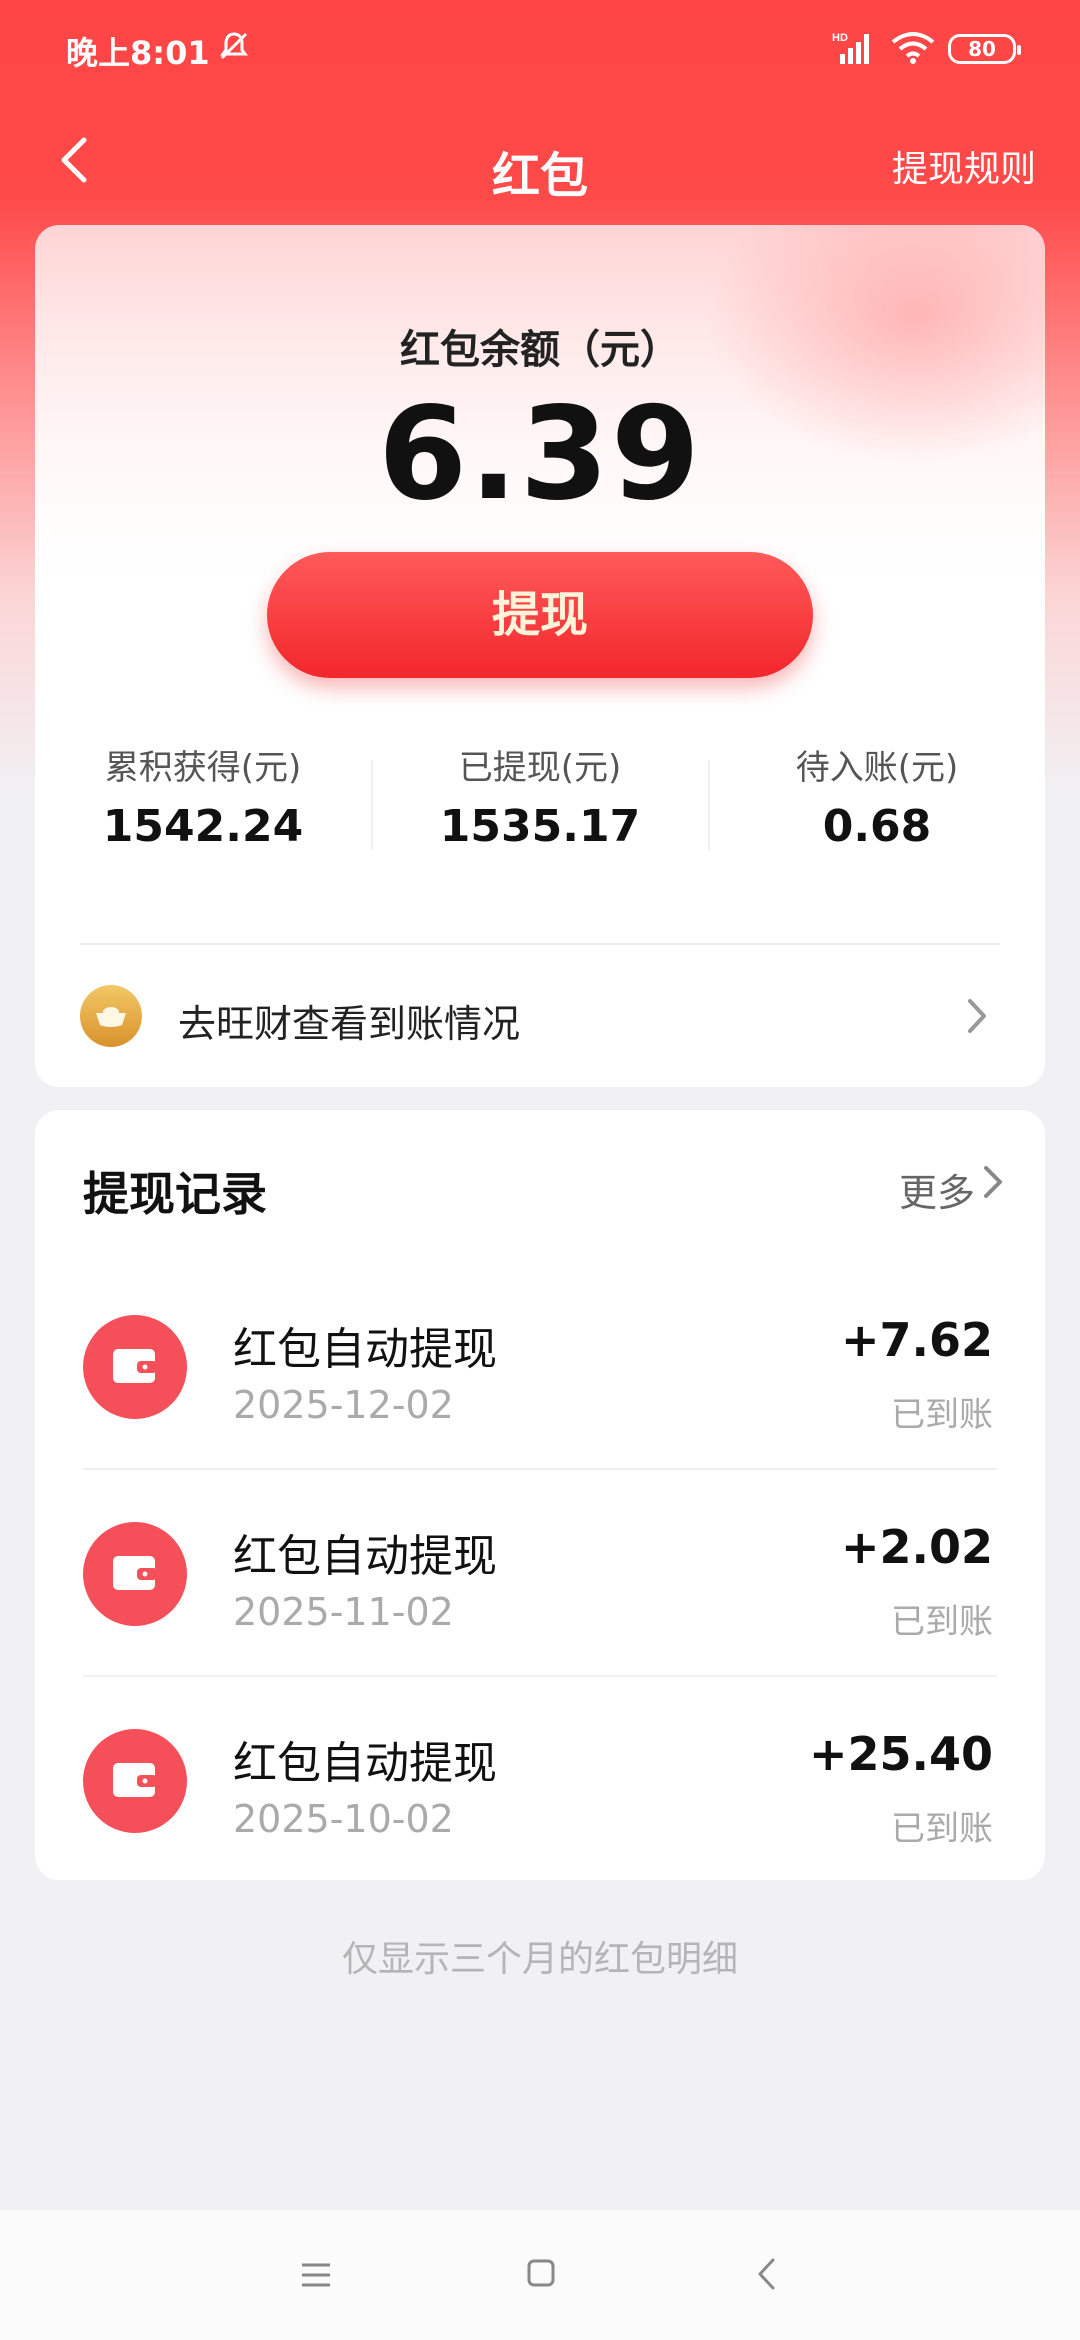  I want to click on balance-amount: 6.39, so click(540, 454).